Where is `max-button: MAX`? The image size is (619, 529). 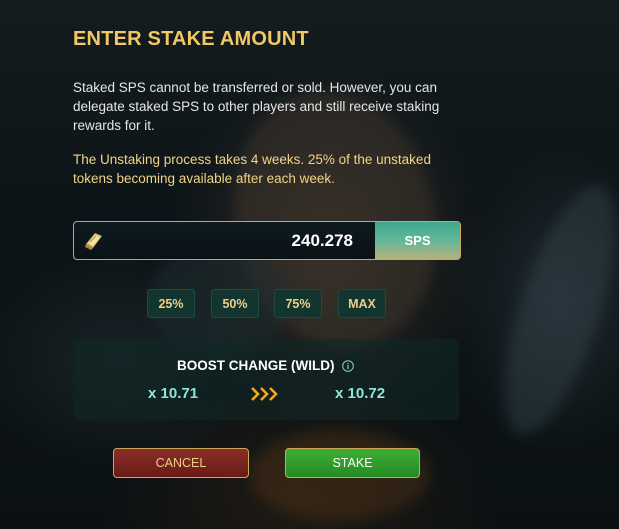 max-button: MAX is located at coordinates (362, 303).